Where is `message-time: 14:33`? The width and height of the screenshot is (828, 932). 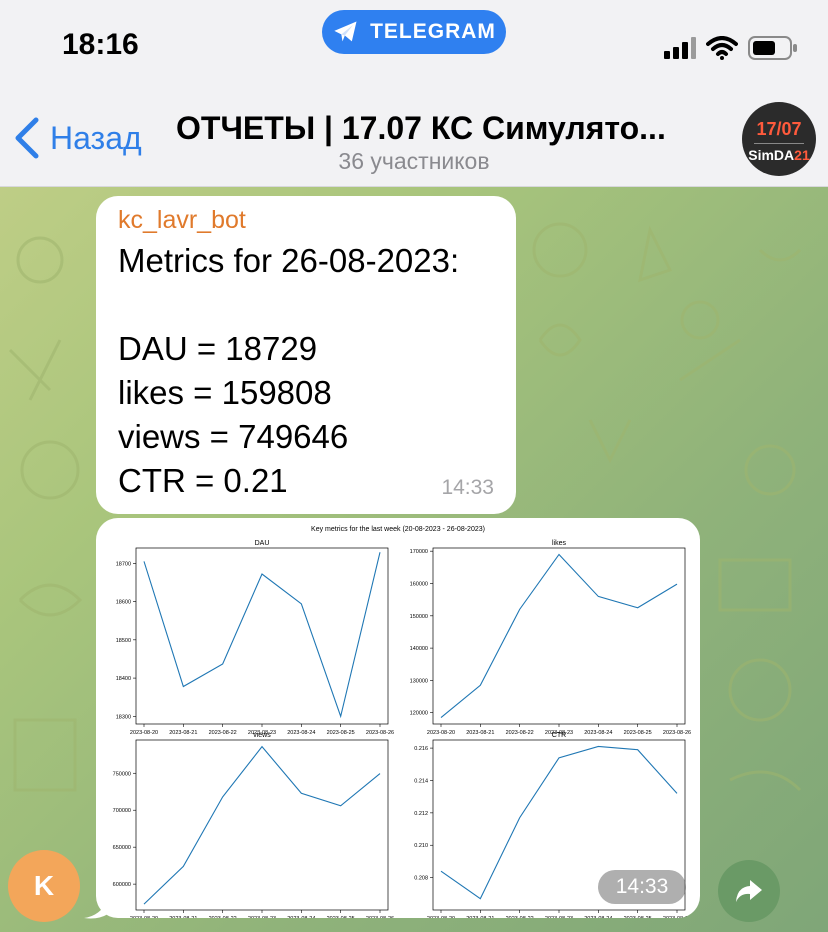
message-time: 14:33 is located at coordinates (467, 487).